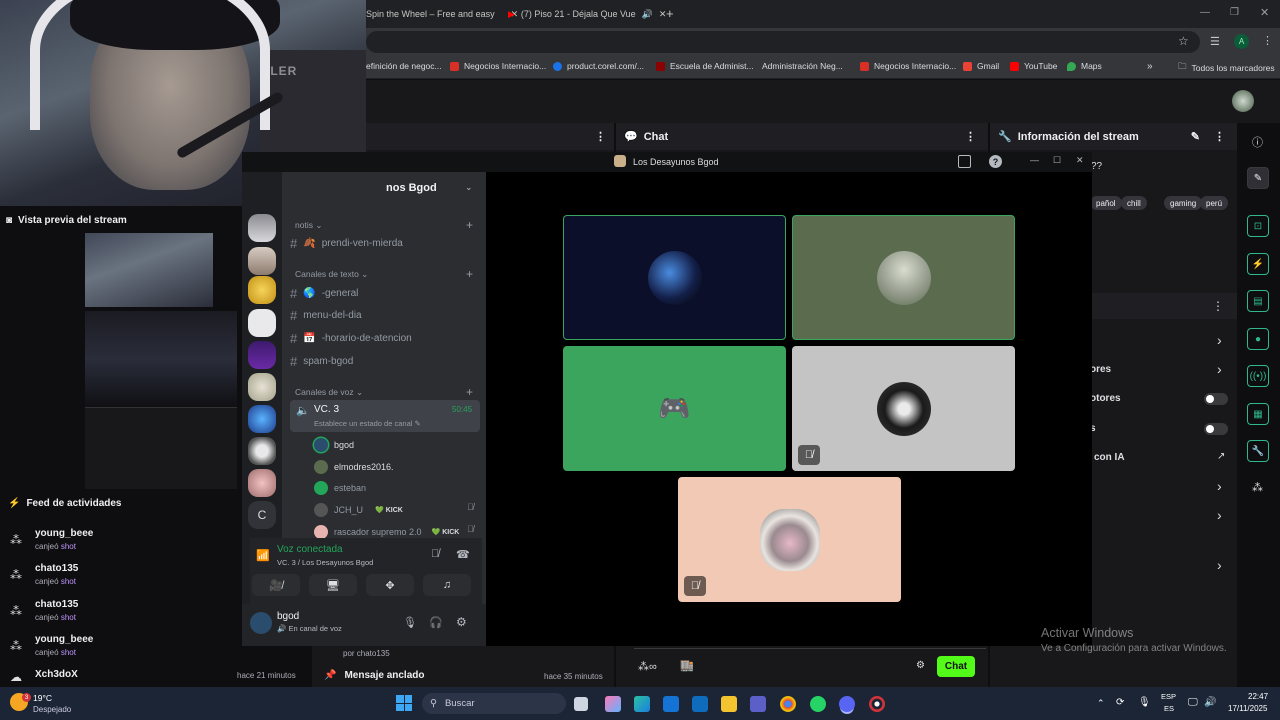 The image size is (1280, 720). I want to click on restore-icon: ❐, so click(1234, 12).